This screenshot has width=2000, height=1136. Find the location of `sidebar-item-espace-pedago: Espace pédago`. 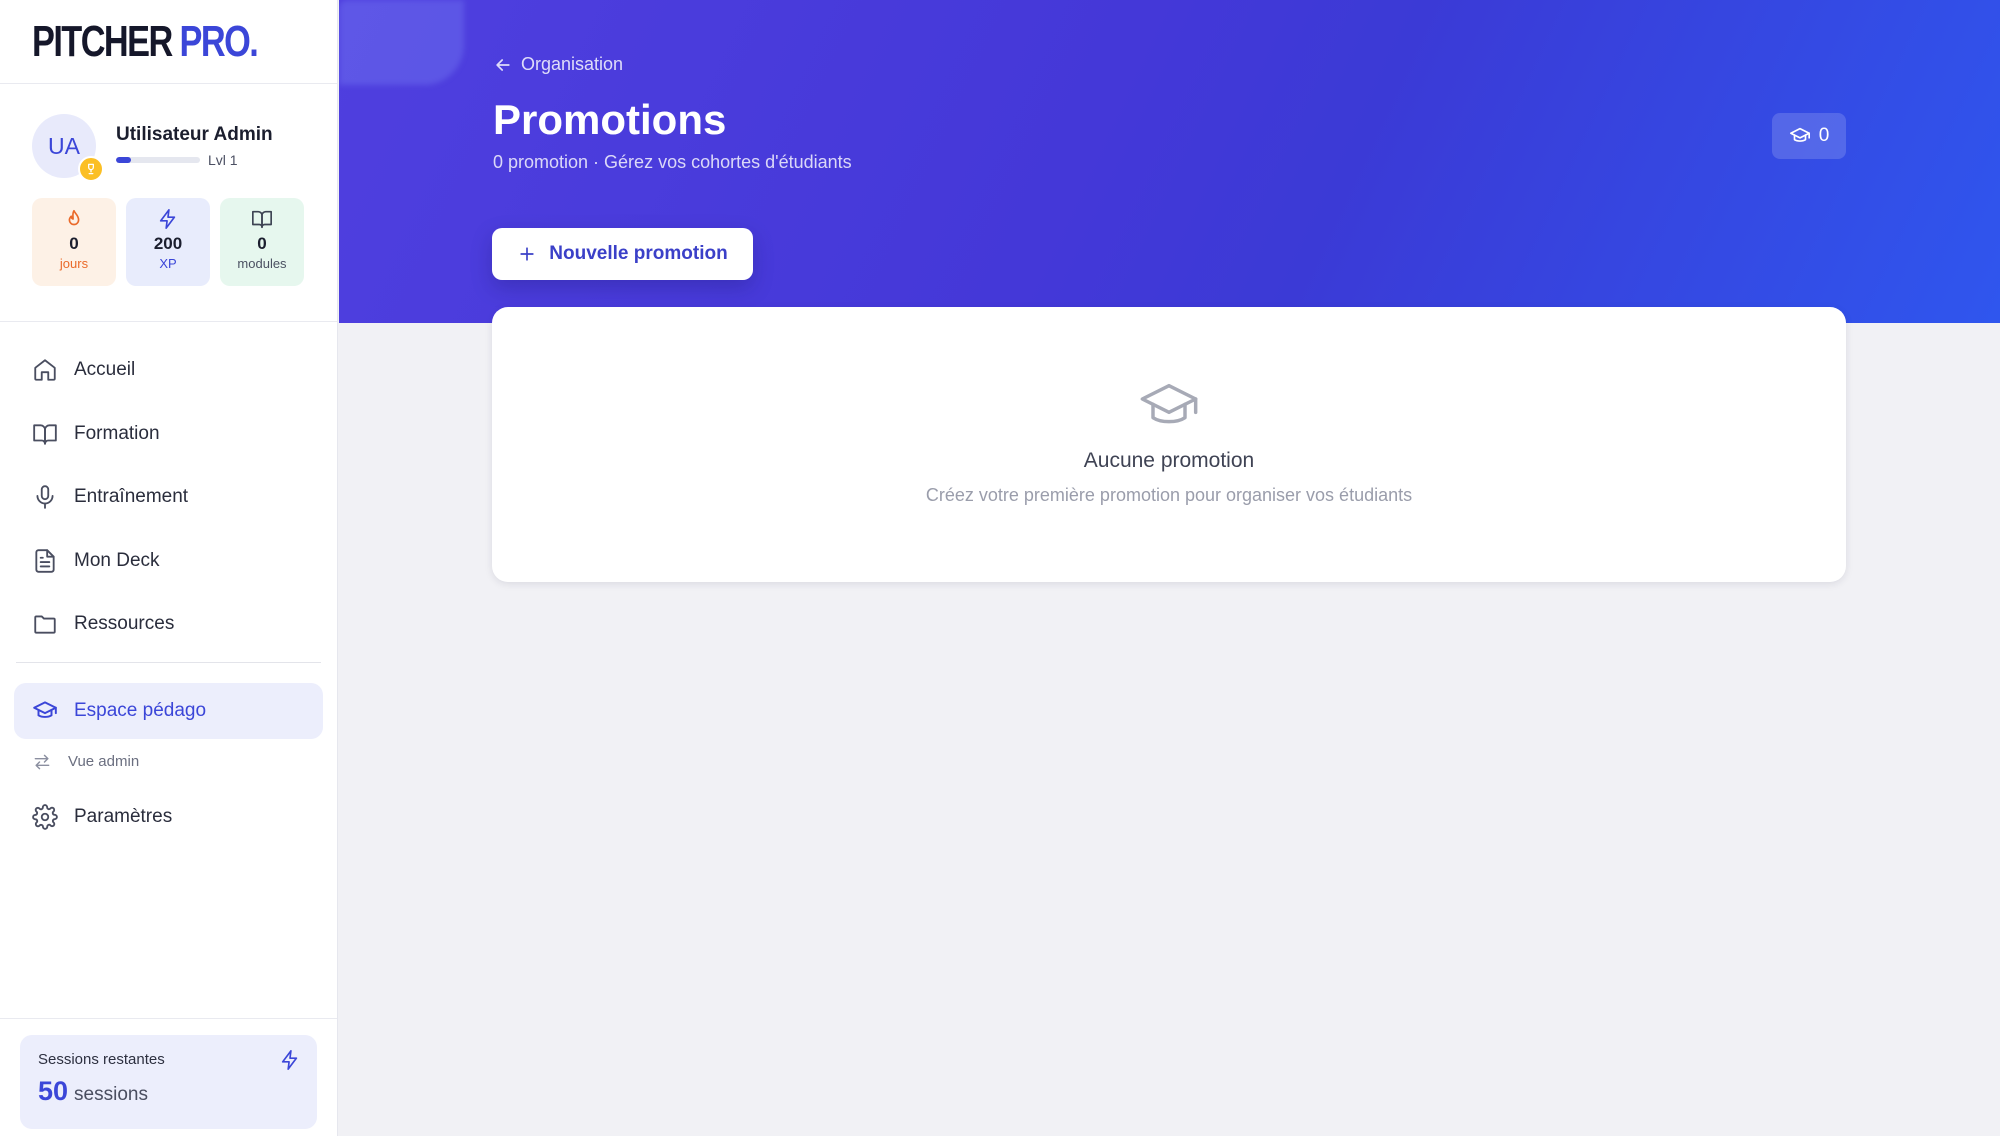

sidebar-item-espace-pedago: Espace pédago is located at coordinates (168, 711).